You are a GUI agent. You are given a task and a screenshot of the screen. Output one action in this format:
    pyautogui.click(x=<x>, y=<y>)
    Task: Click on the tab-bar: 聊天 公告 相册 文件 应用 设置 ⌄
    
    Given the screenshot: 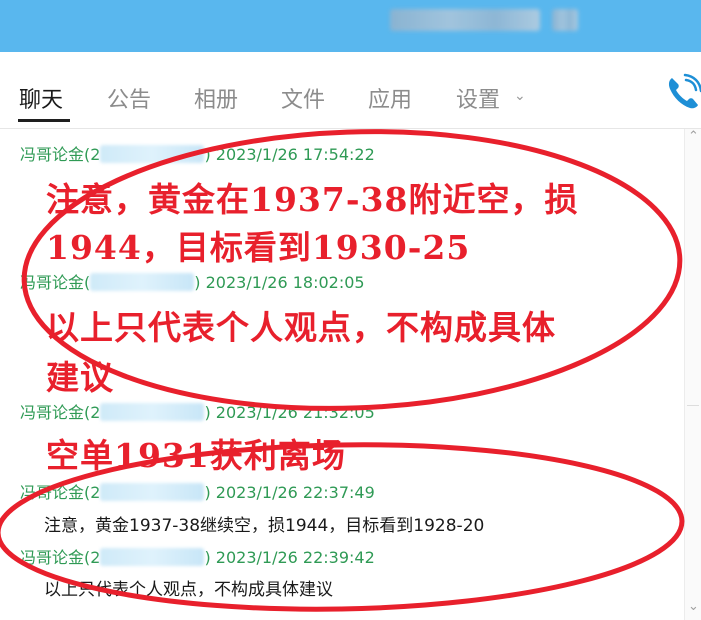 What is the action you would take?
    pyautogui.click(x=350, y=90)
    